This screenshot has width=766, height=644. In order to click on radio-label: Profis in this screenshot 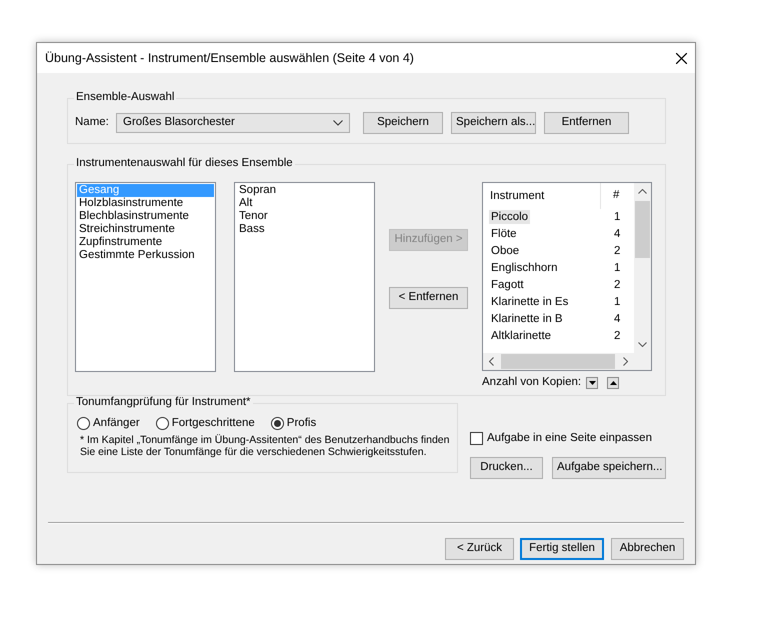, I will do `click(301, 424)`.